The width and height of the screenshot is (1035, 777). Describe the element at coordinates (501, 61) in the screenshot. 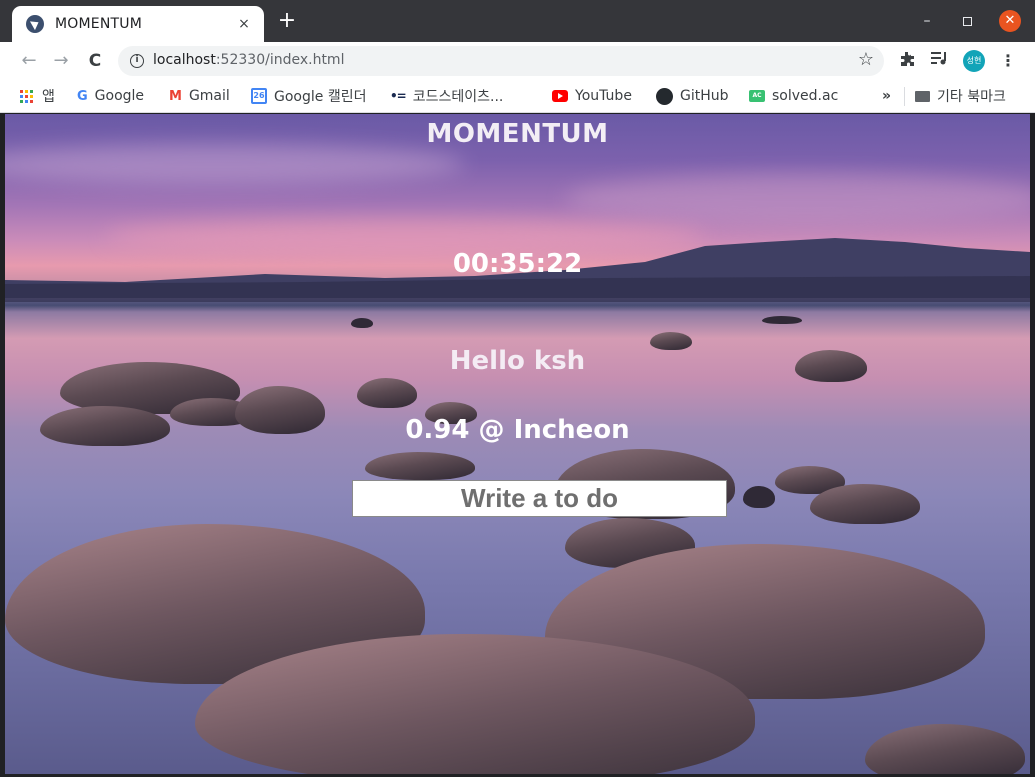

I see `address-bar: i localhost:52330/index.html ☆` at that location.